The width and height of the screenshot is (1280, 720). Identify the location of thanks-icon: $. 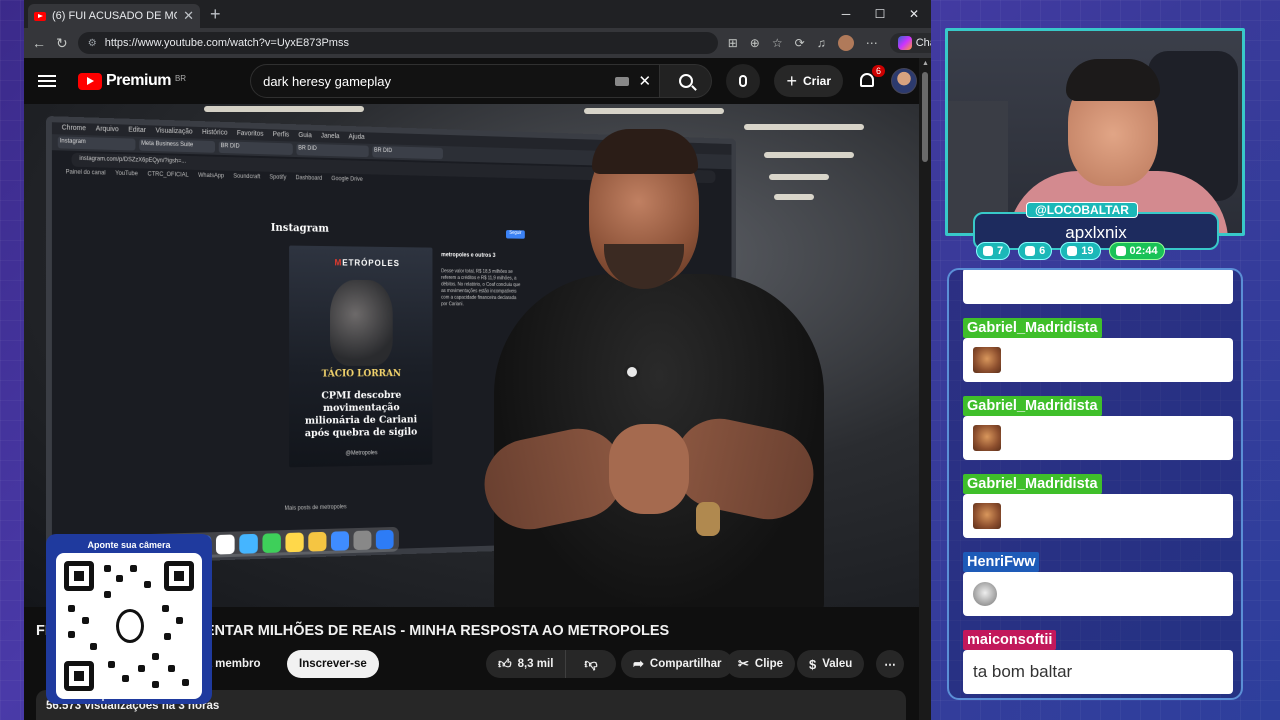
(813, 664).